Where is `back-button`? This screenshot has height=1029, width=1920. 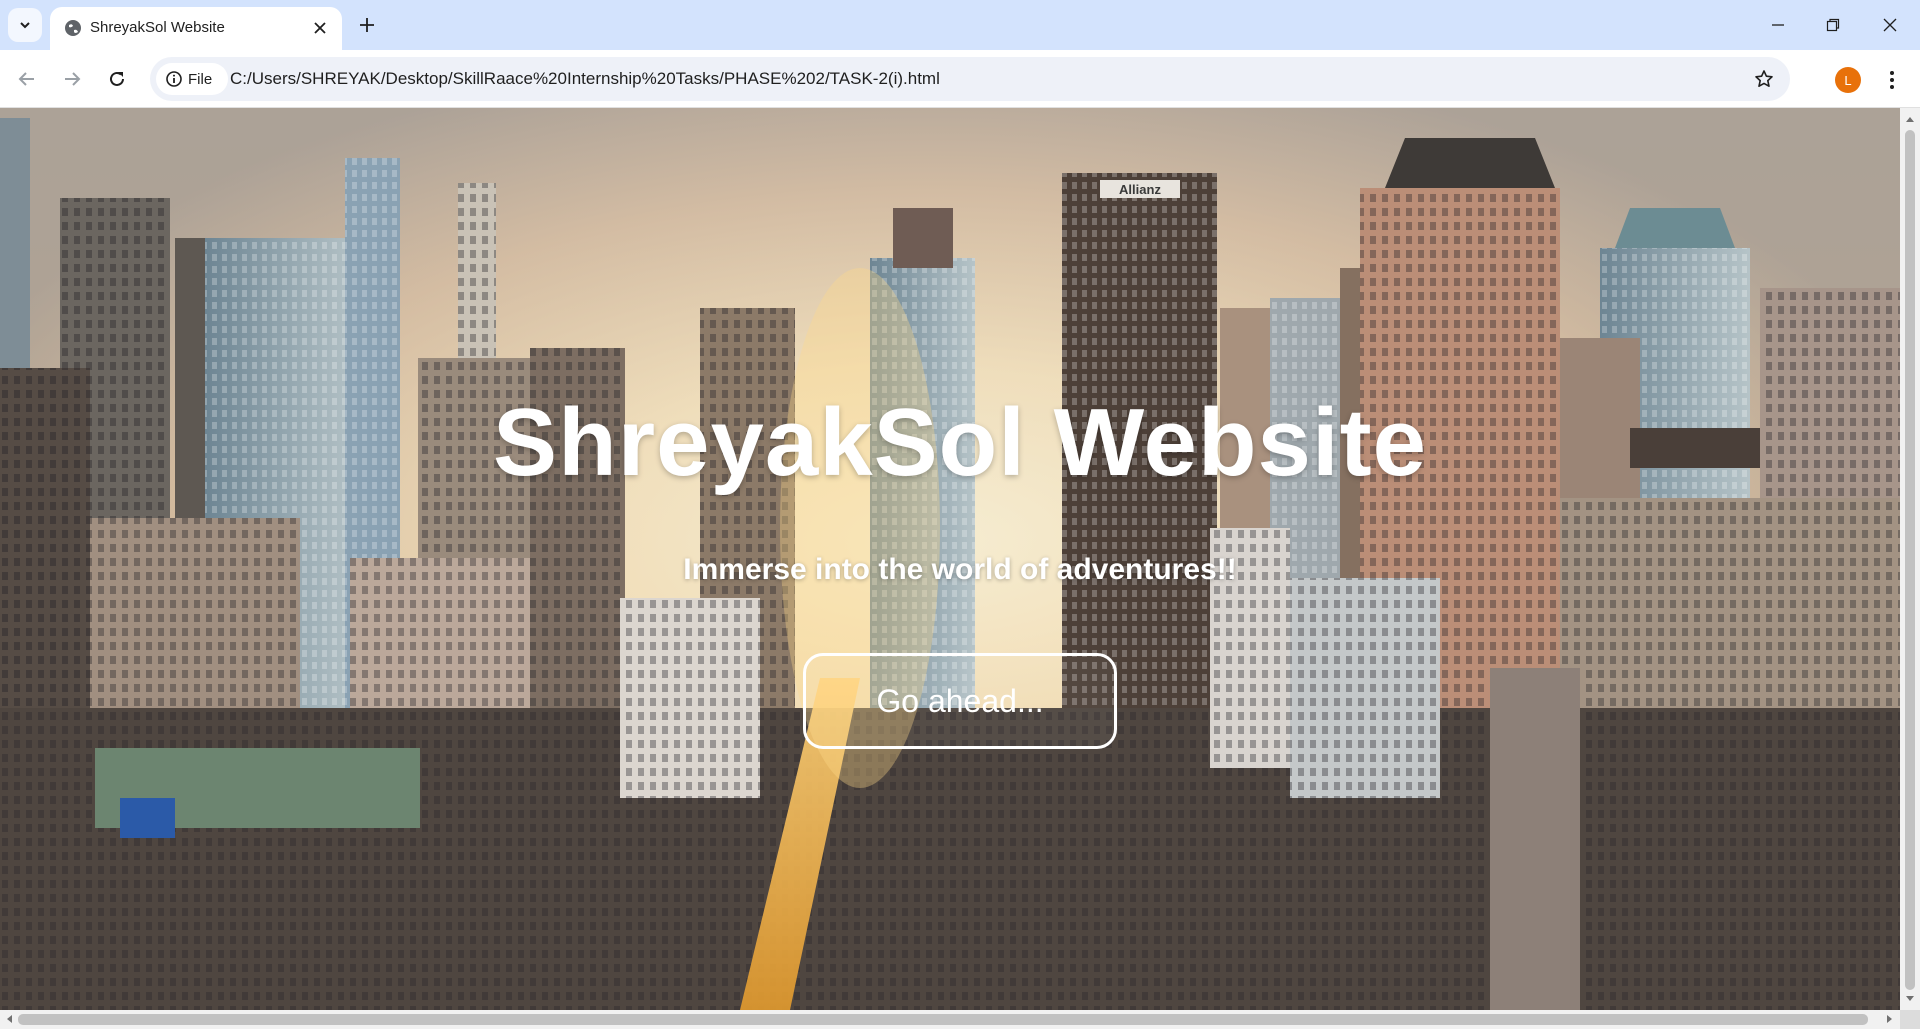 back-button is located at coordinates (27, 79).